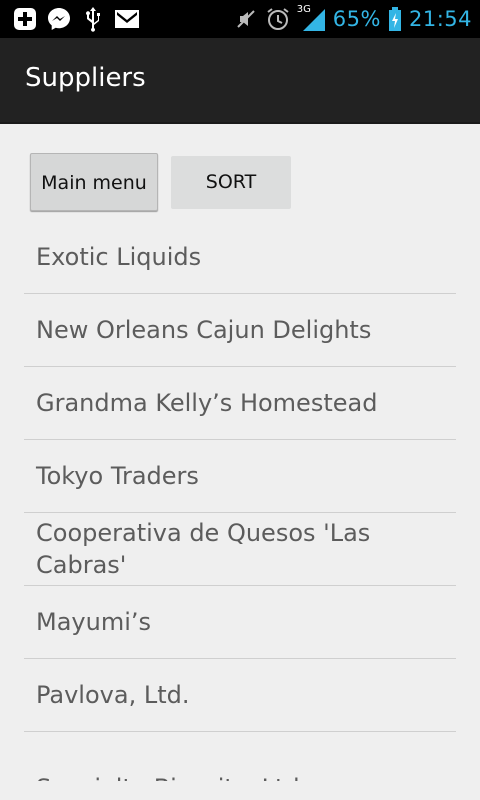 Image resolution: width=480 pixels, height=800 pixels. I want to click on list-item: Exotic Liquids, so click(240, 257).